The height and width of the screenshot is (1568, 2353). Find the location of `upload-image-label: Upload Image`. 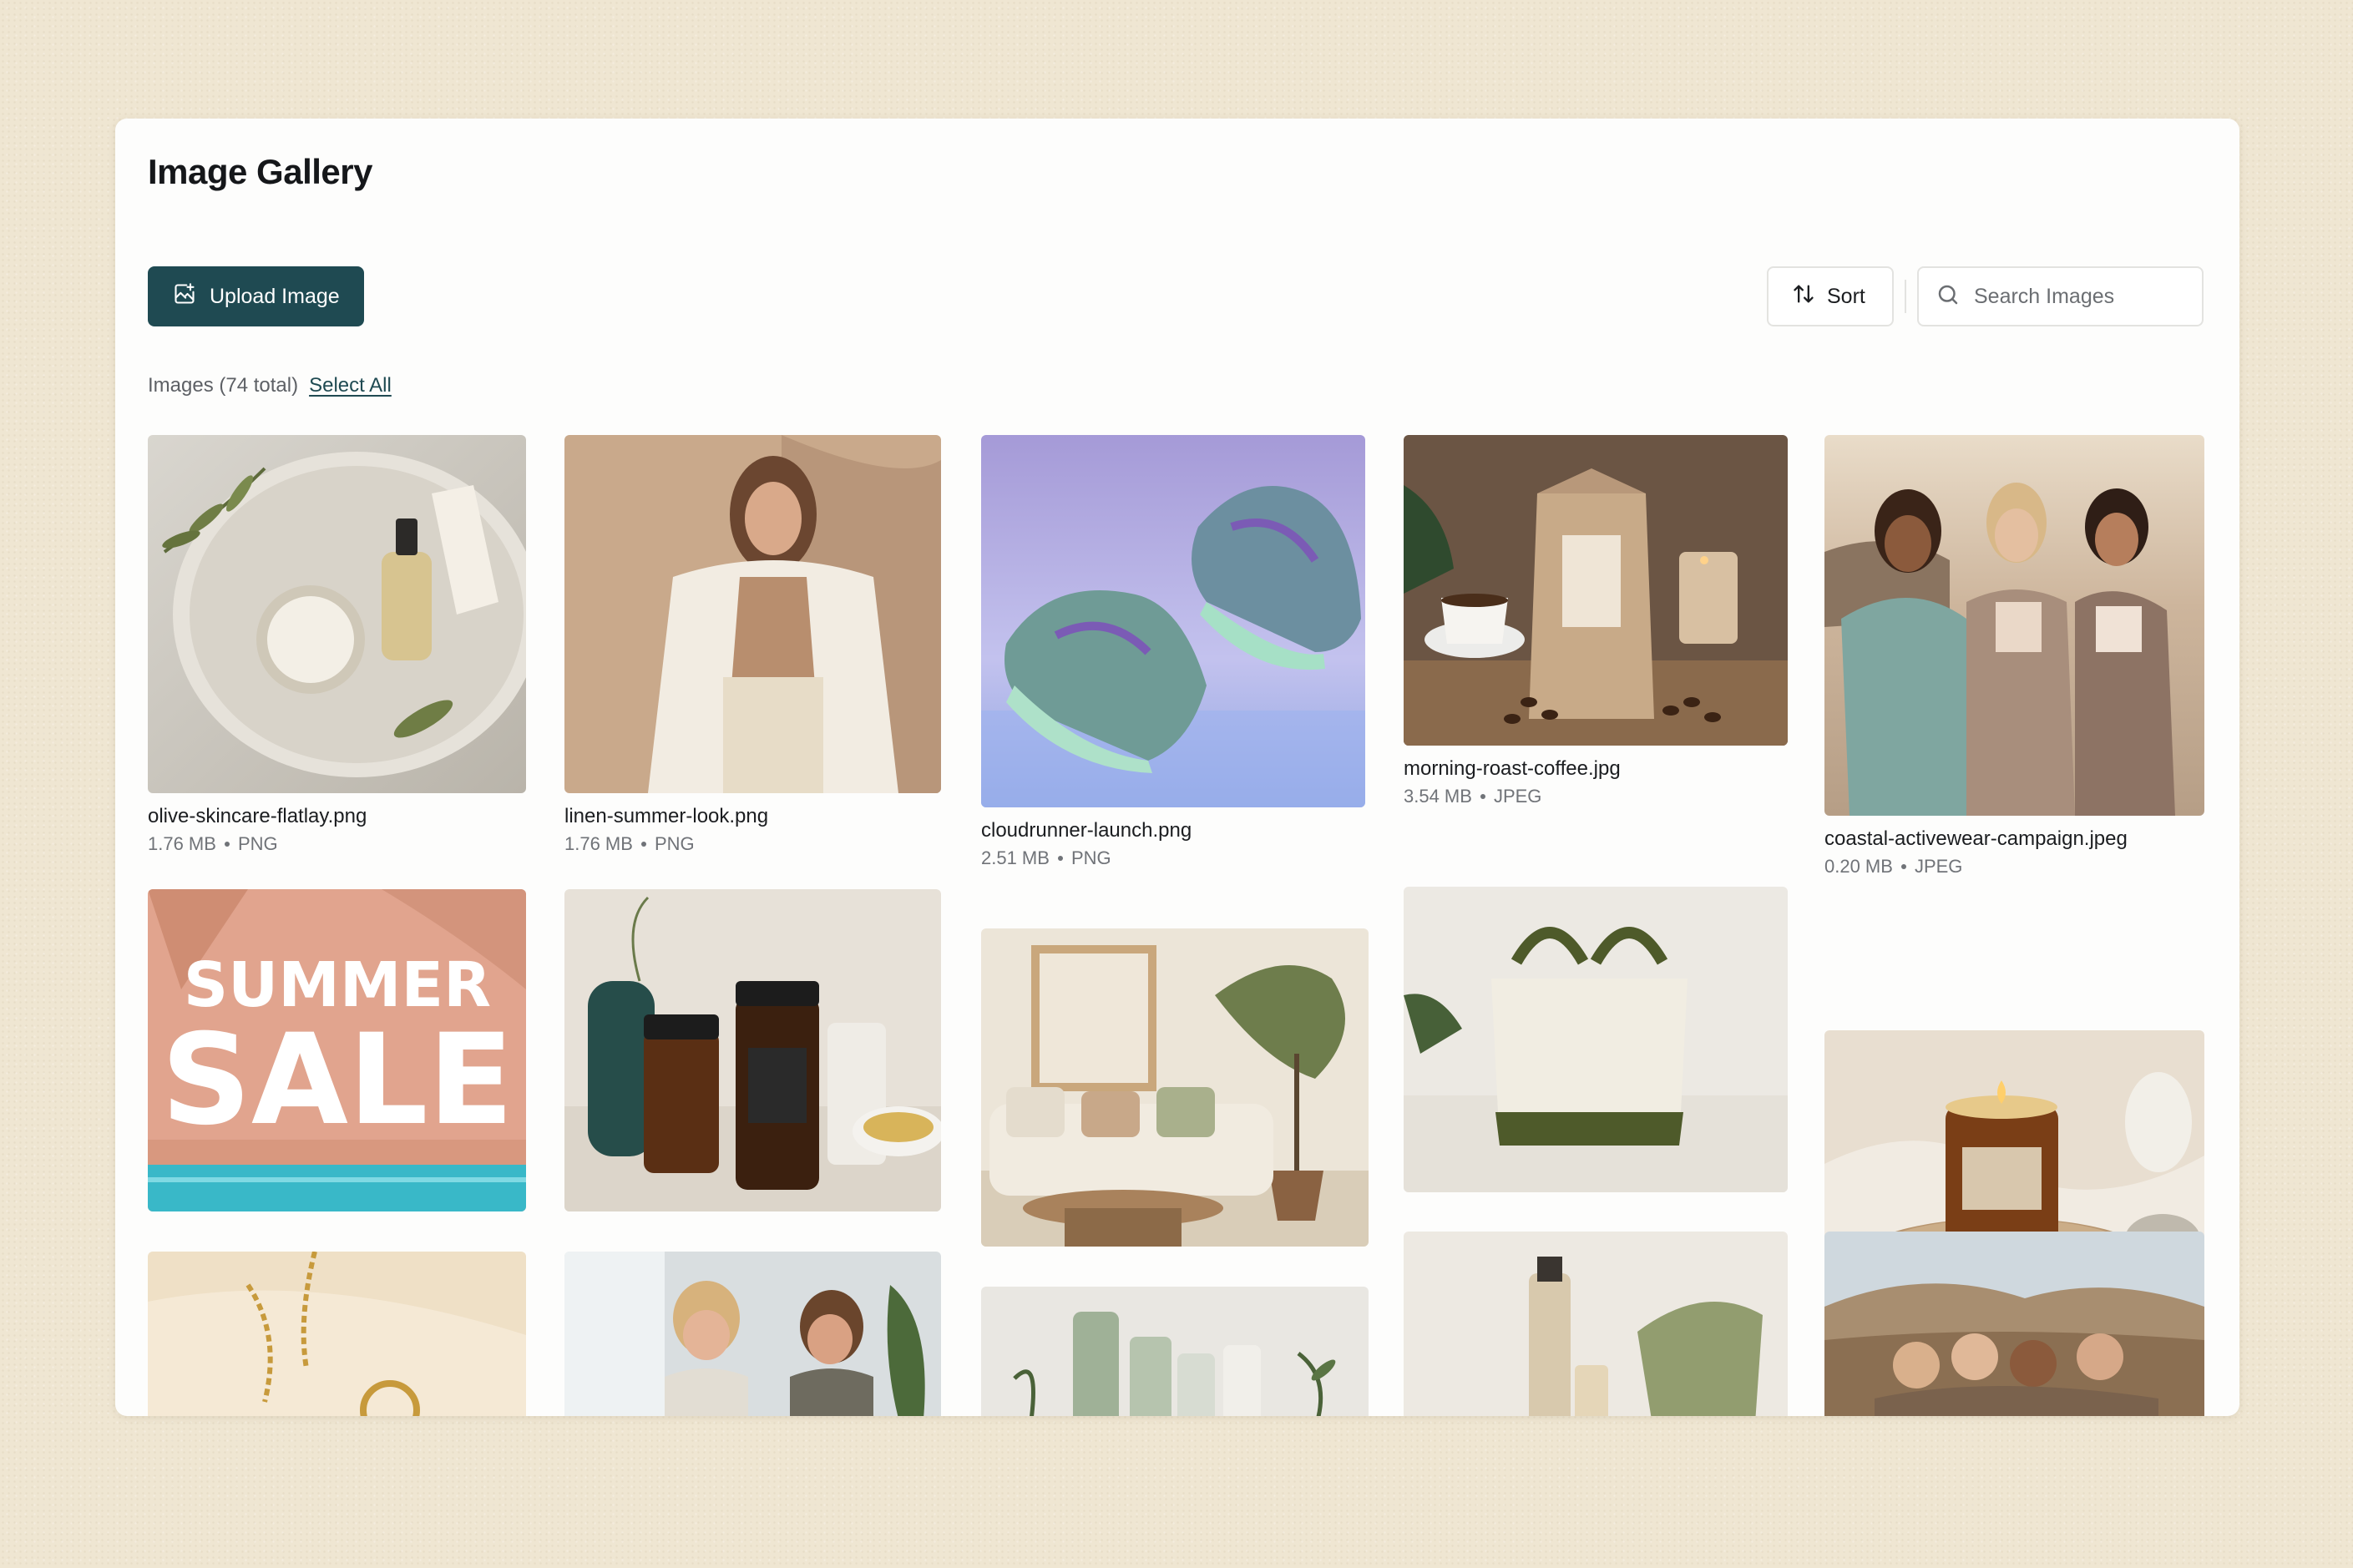

upload-image-label: Upload Image is located at coordinates (275, 296).